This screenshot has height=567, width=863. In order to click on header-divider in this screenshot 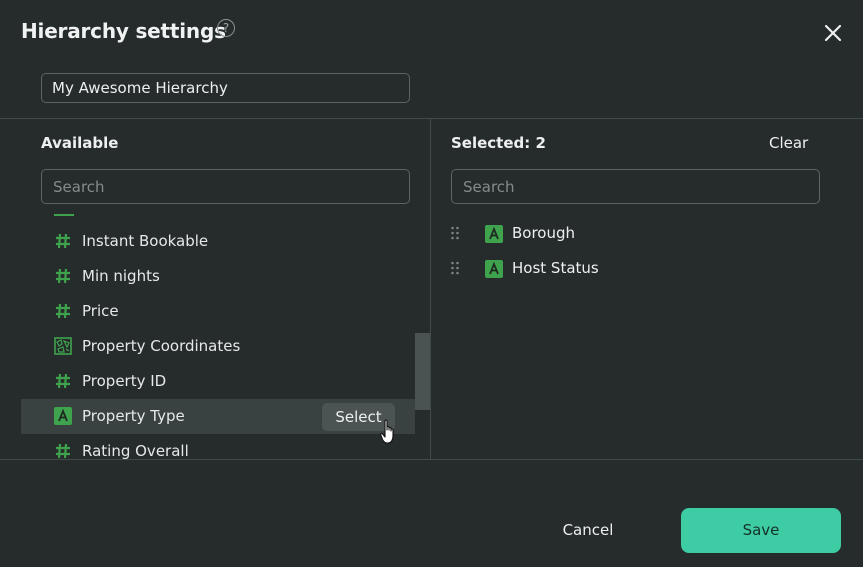, I will do `click(431, 118)`.